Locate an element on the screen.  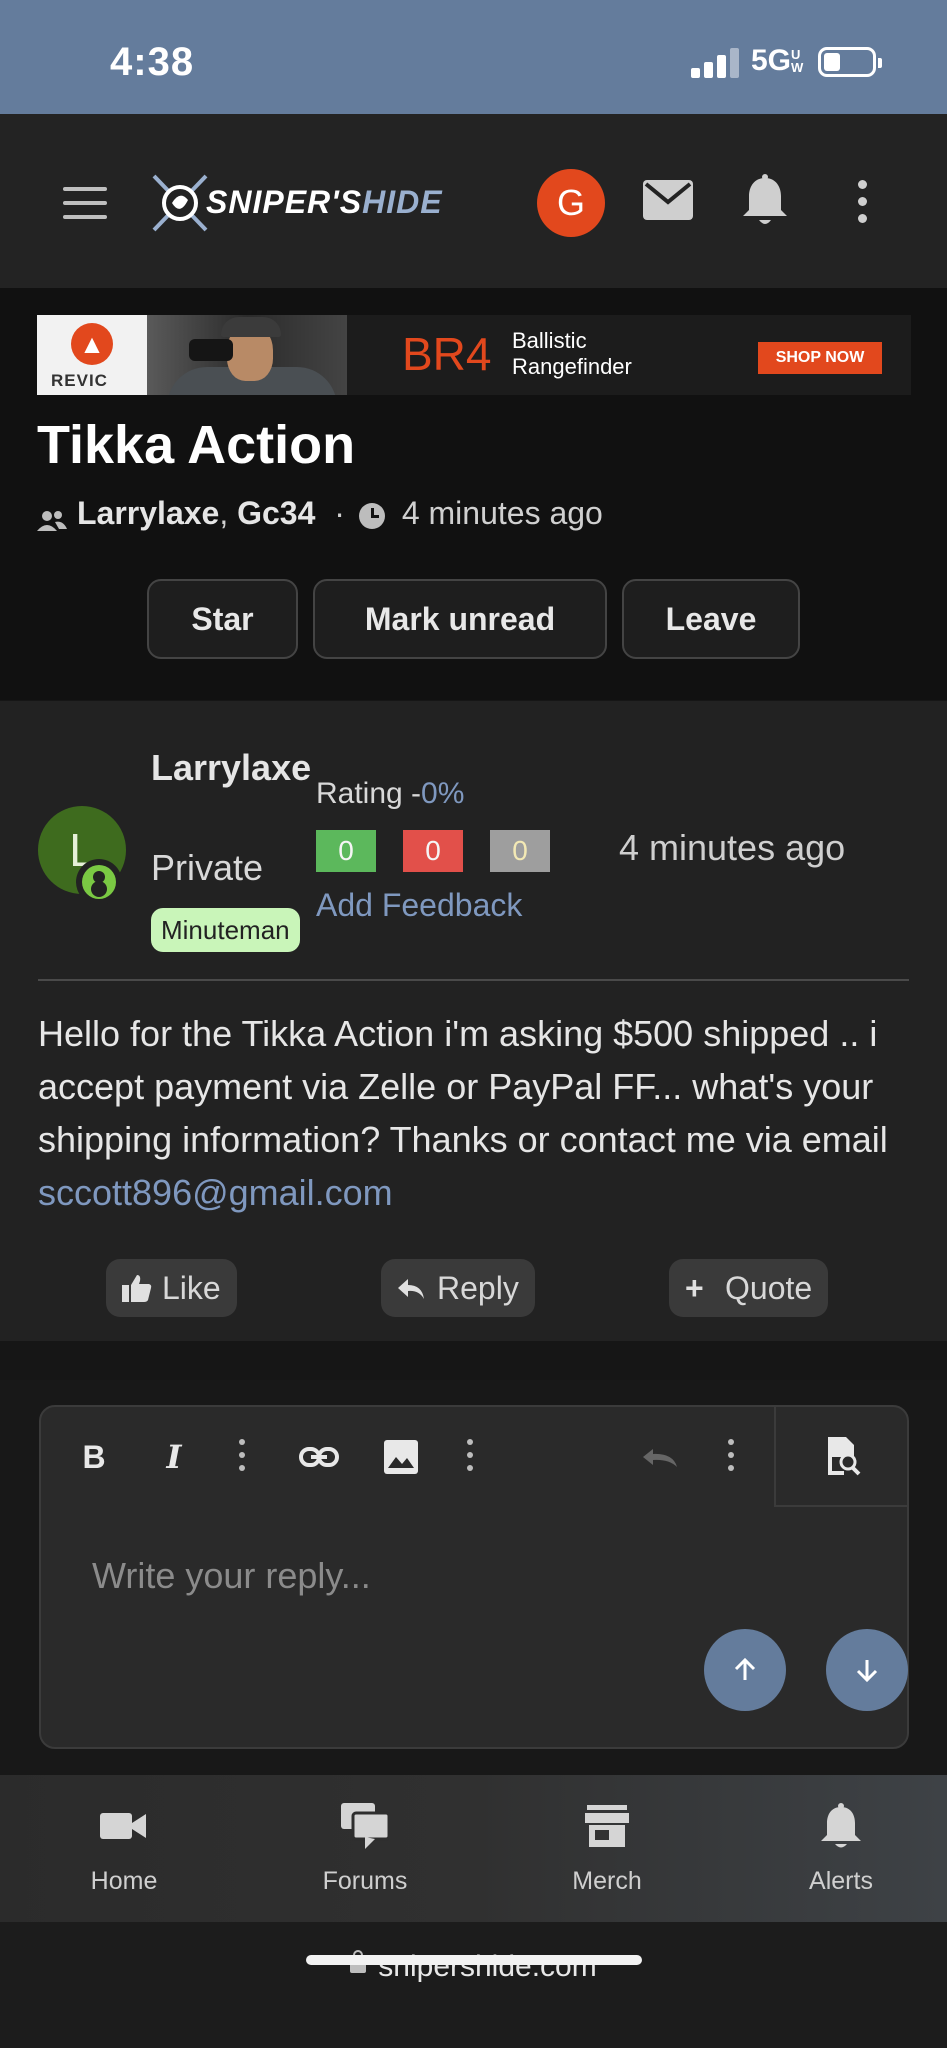
more-insert-icon is located at coordinates (470, 1456).